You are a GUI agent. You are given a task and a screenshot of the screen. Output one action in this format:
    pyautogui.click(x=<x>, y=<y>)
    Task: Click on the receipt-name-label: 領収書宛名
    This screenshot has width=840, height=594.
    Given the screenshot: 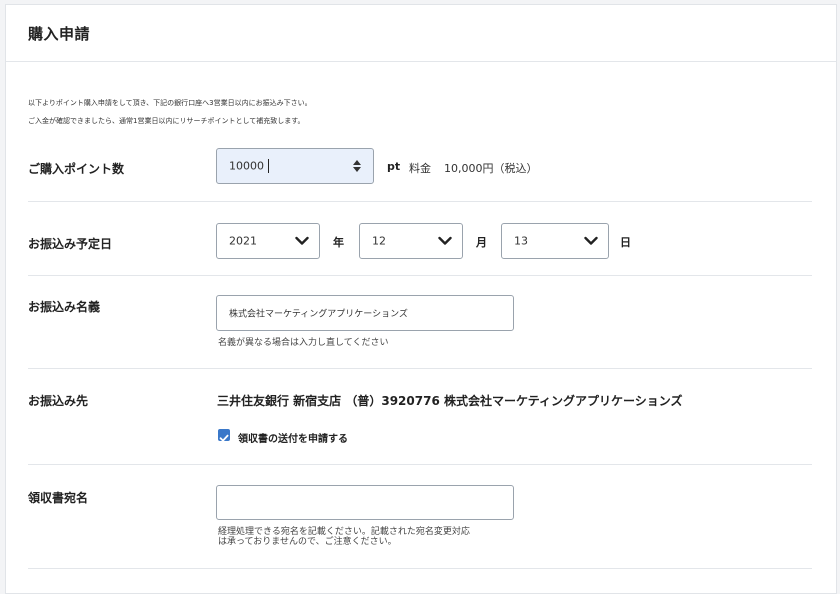 What is the action you would take?
    pyautogui.click(x=58, y=498)
    